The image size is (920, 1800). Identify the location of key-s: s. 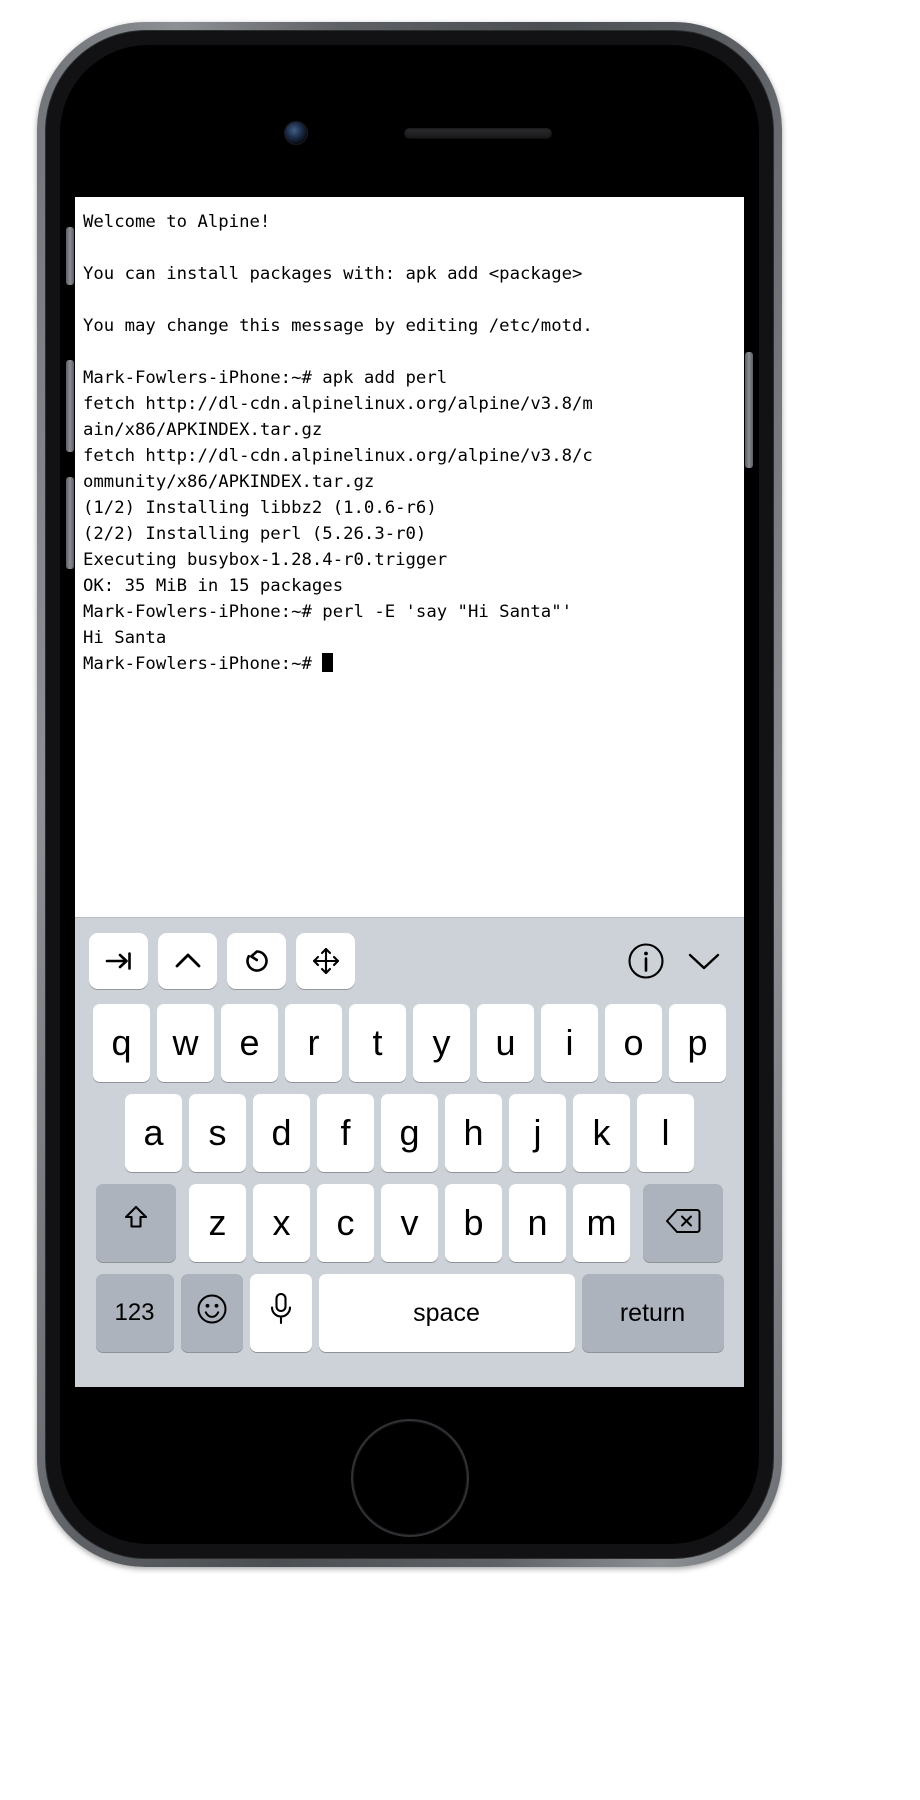
(217, 1133).